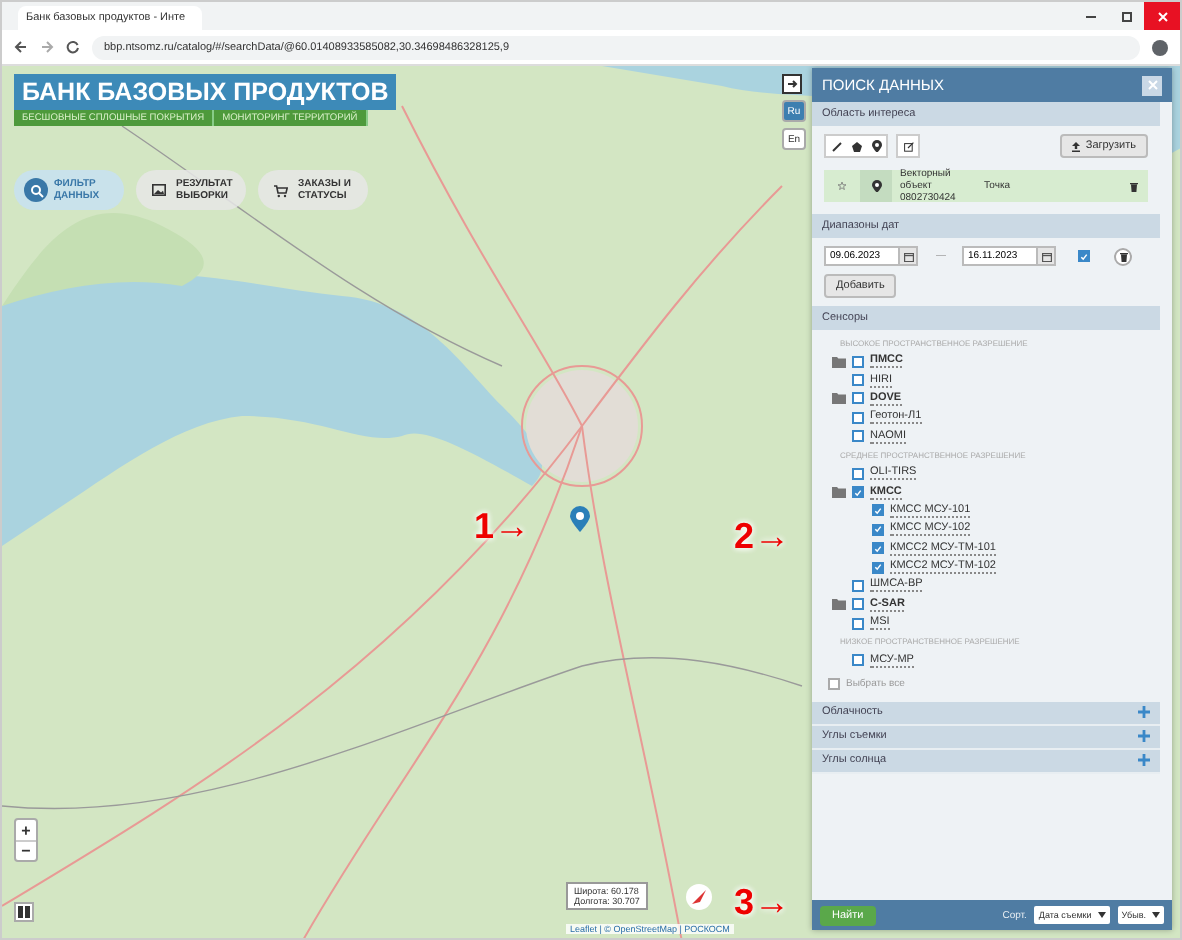  What do you see at coordinates (1075, 146) in the screenshot?
I see `upload-icon` at bounding box center [1075, 146].